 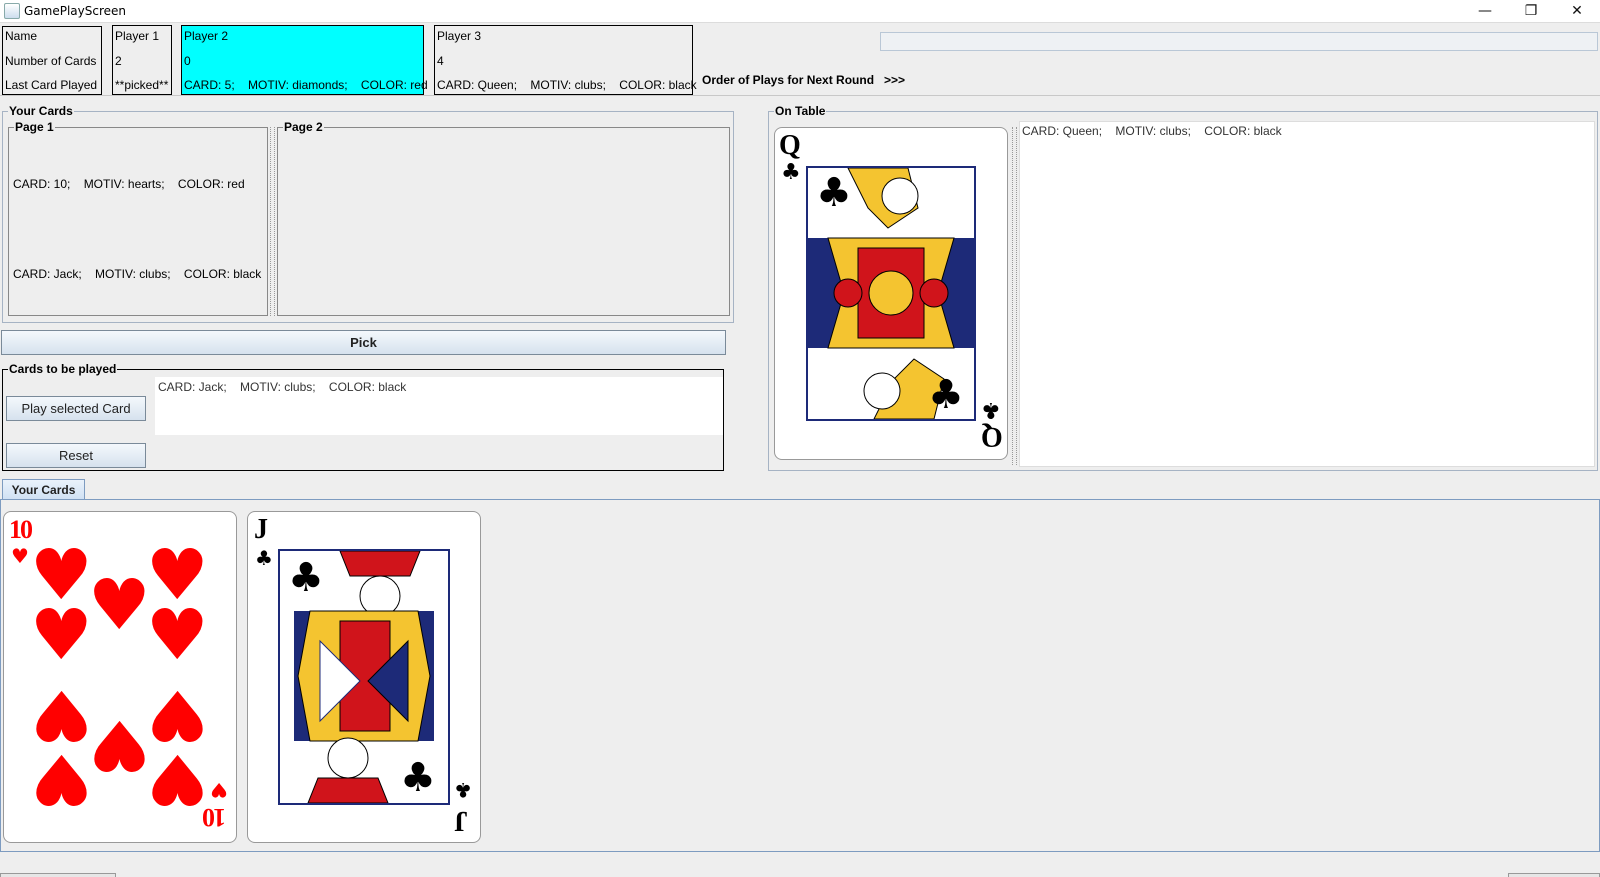 I want to click on window-title: GamePlayScreen, so click(x=75, y=11).